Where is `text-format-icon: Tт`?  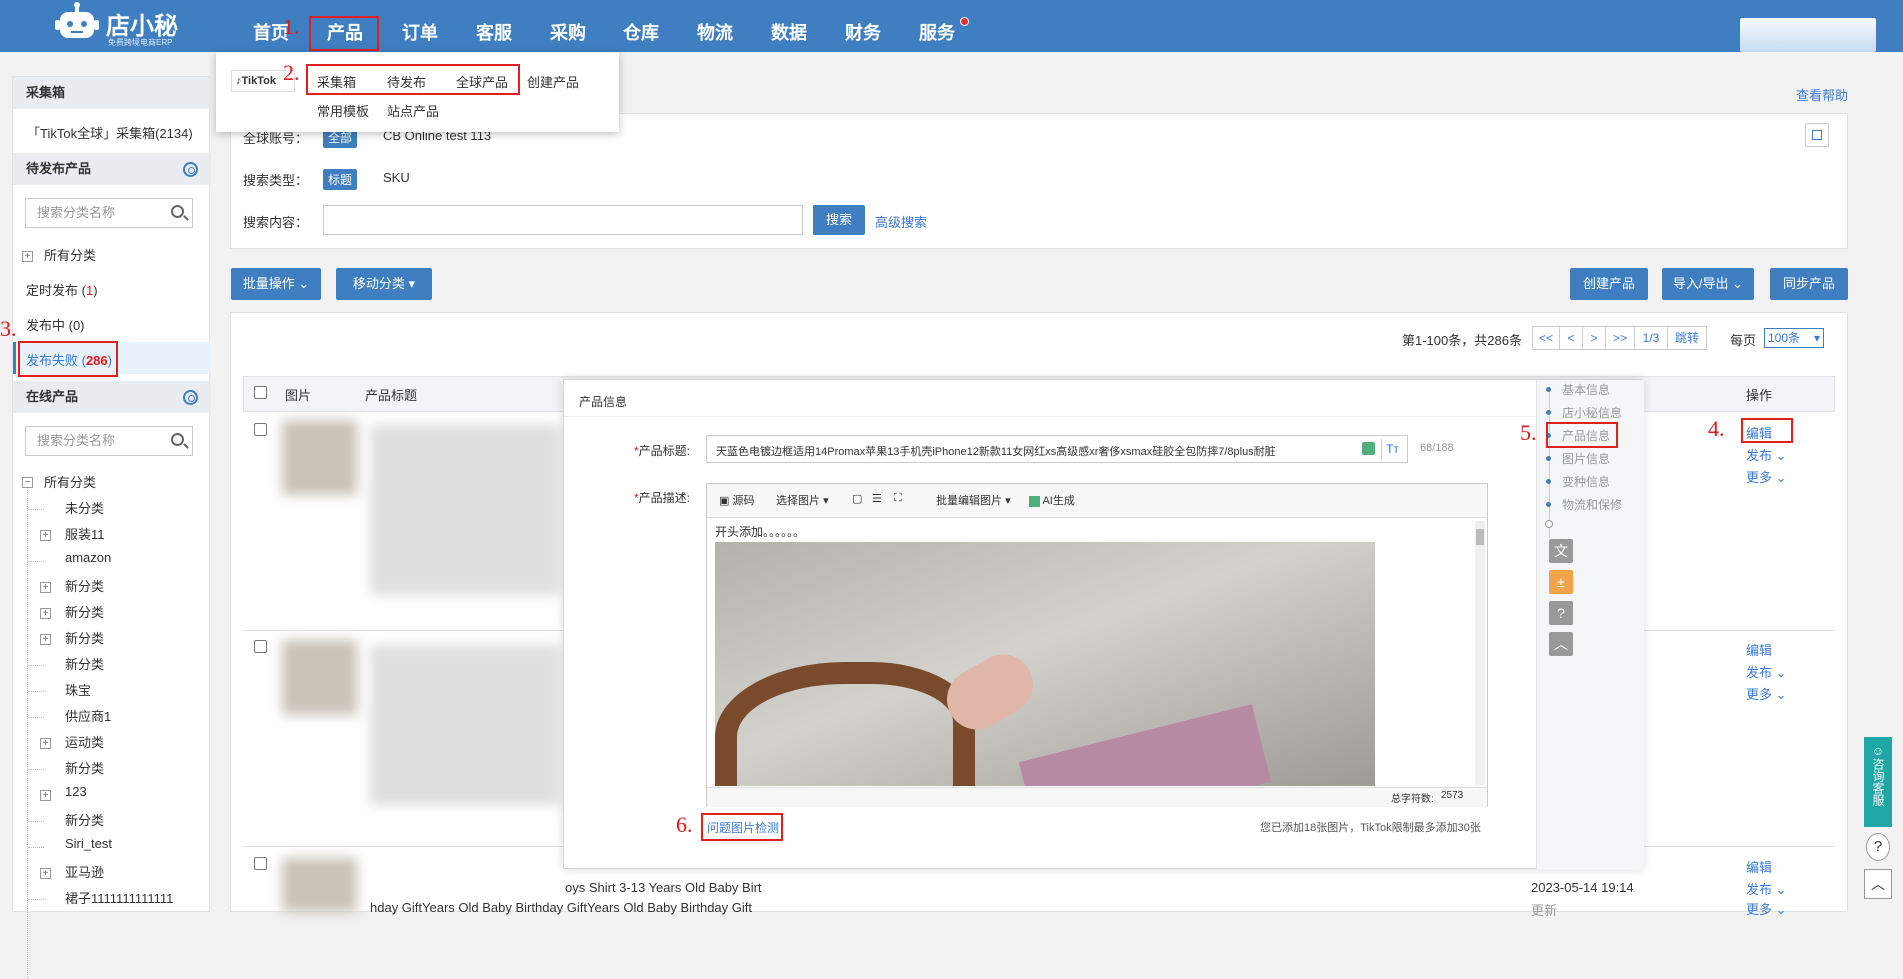
text-format-icon: Tт is located at coordinates (1392, 449).